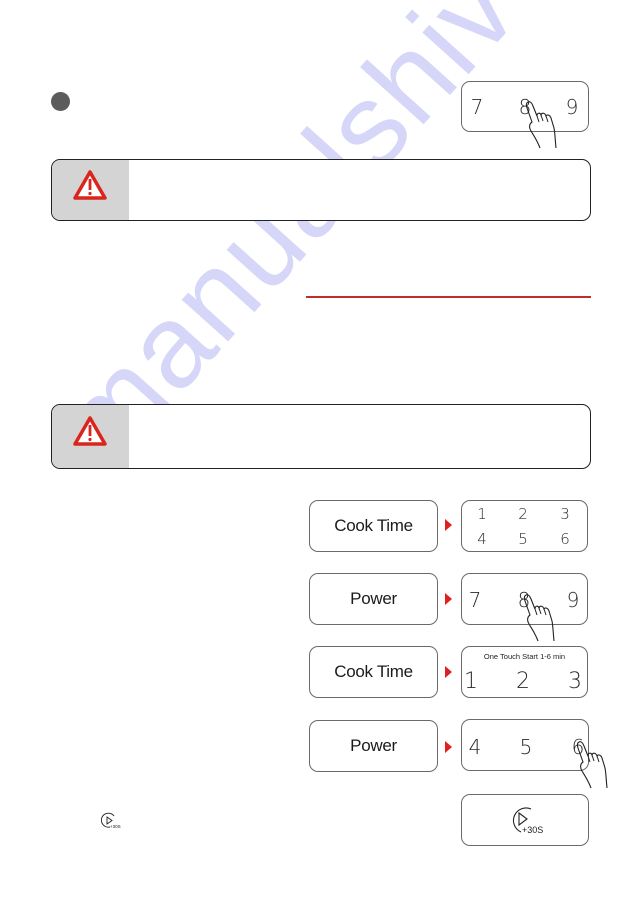  Describe the element at coordinates (565, 539) in the screenshot. I see `key-6: 6` at that location.